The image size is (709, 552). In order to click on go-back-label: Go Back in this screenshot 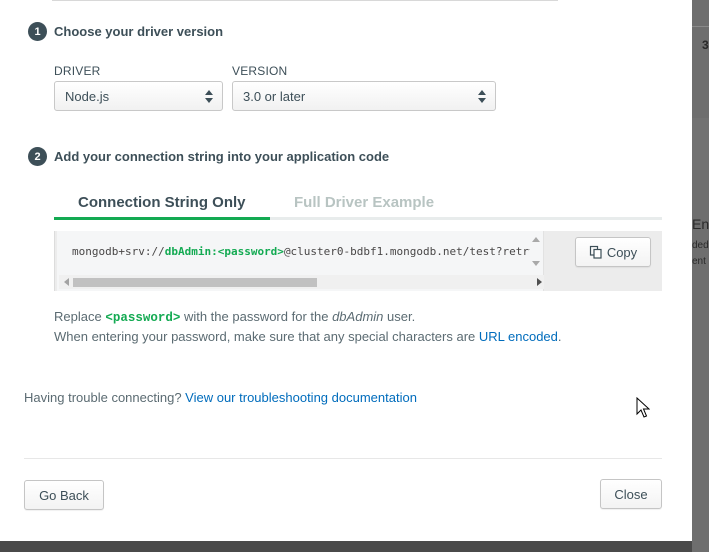, I will do `click(64, 495)`.